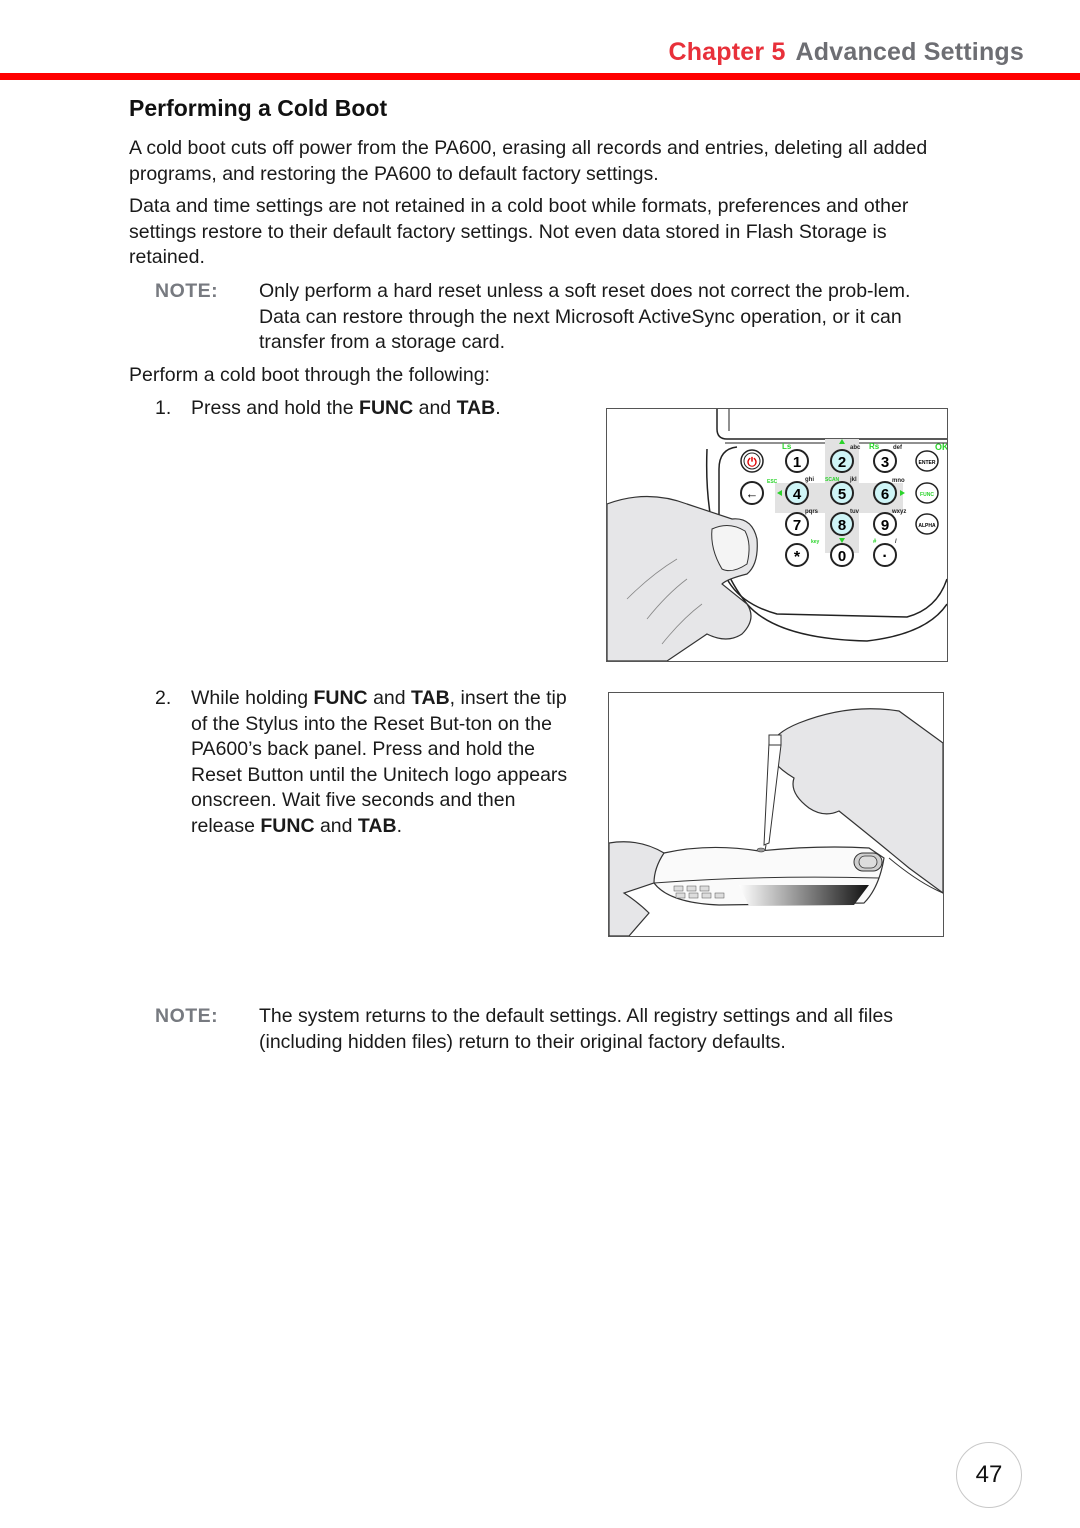 Image resolution: width=1080 pixels, height=1528 pixels. Describe the element at coordinates (885, 462) in the screenshot. I see `key-label: 3` at that location.